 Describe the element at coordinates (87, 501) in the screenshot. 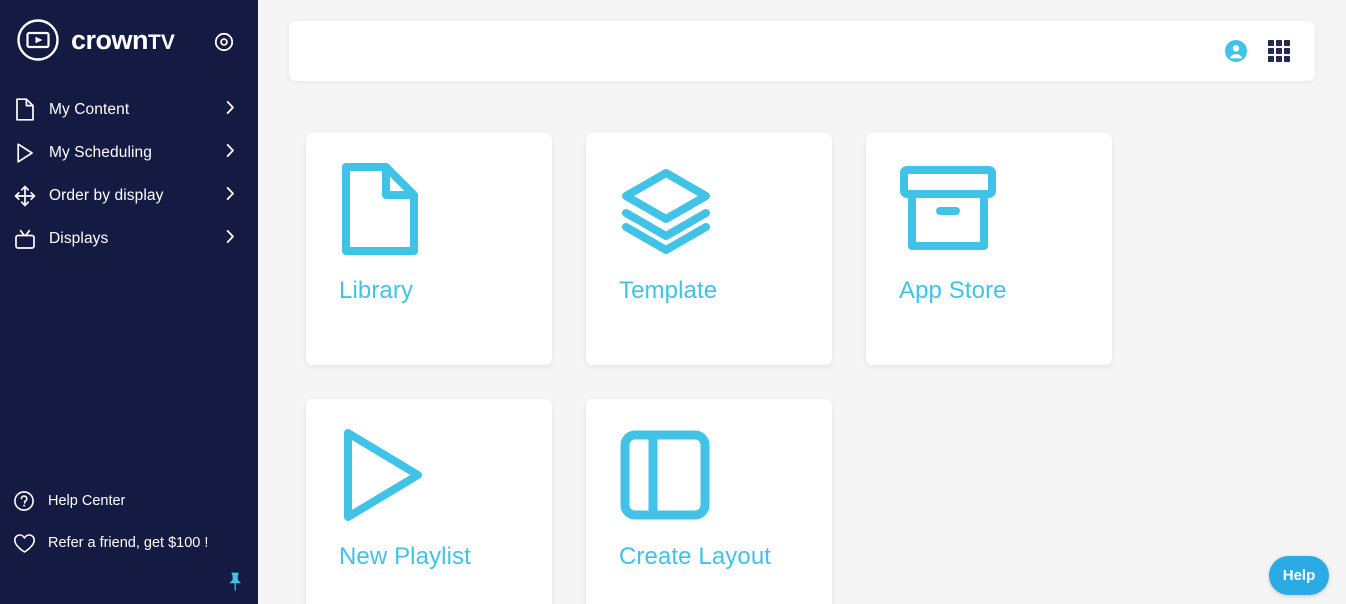

I see `sidebar-bottom-label: Help Center` at that location.